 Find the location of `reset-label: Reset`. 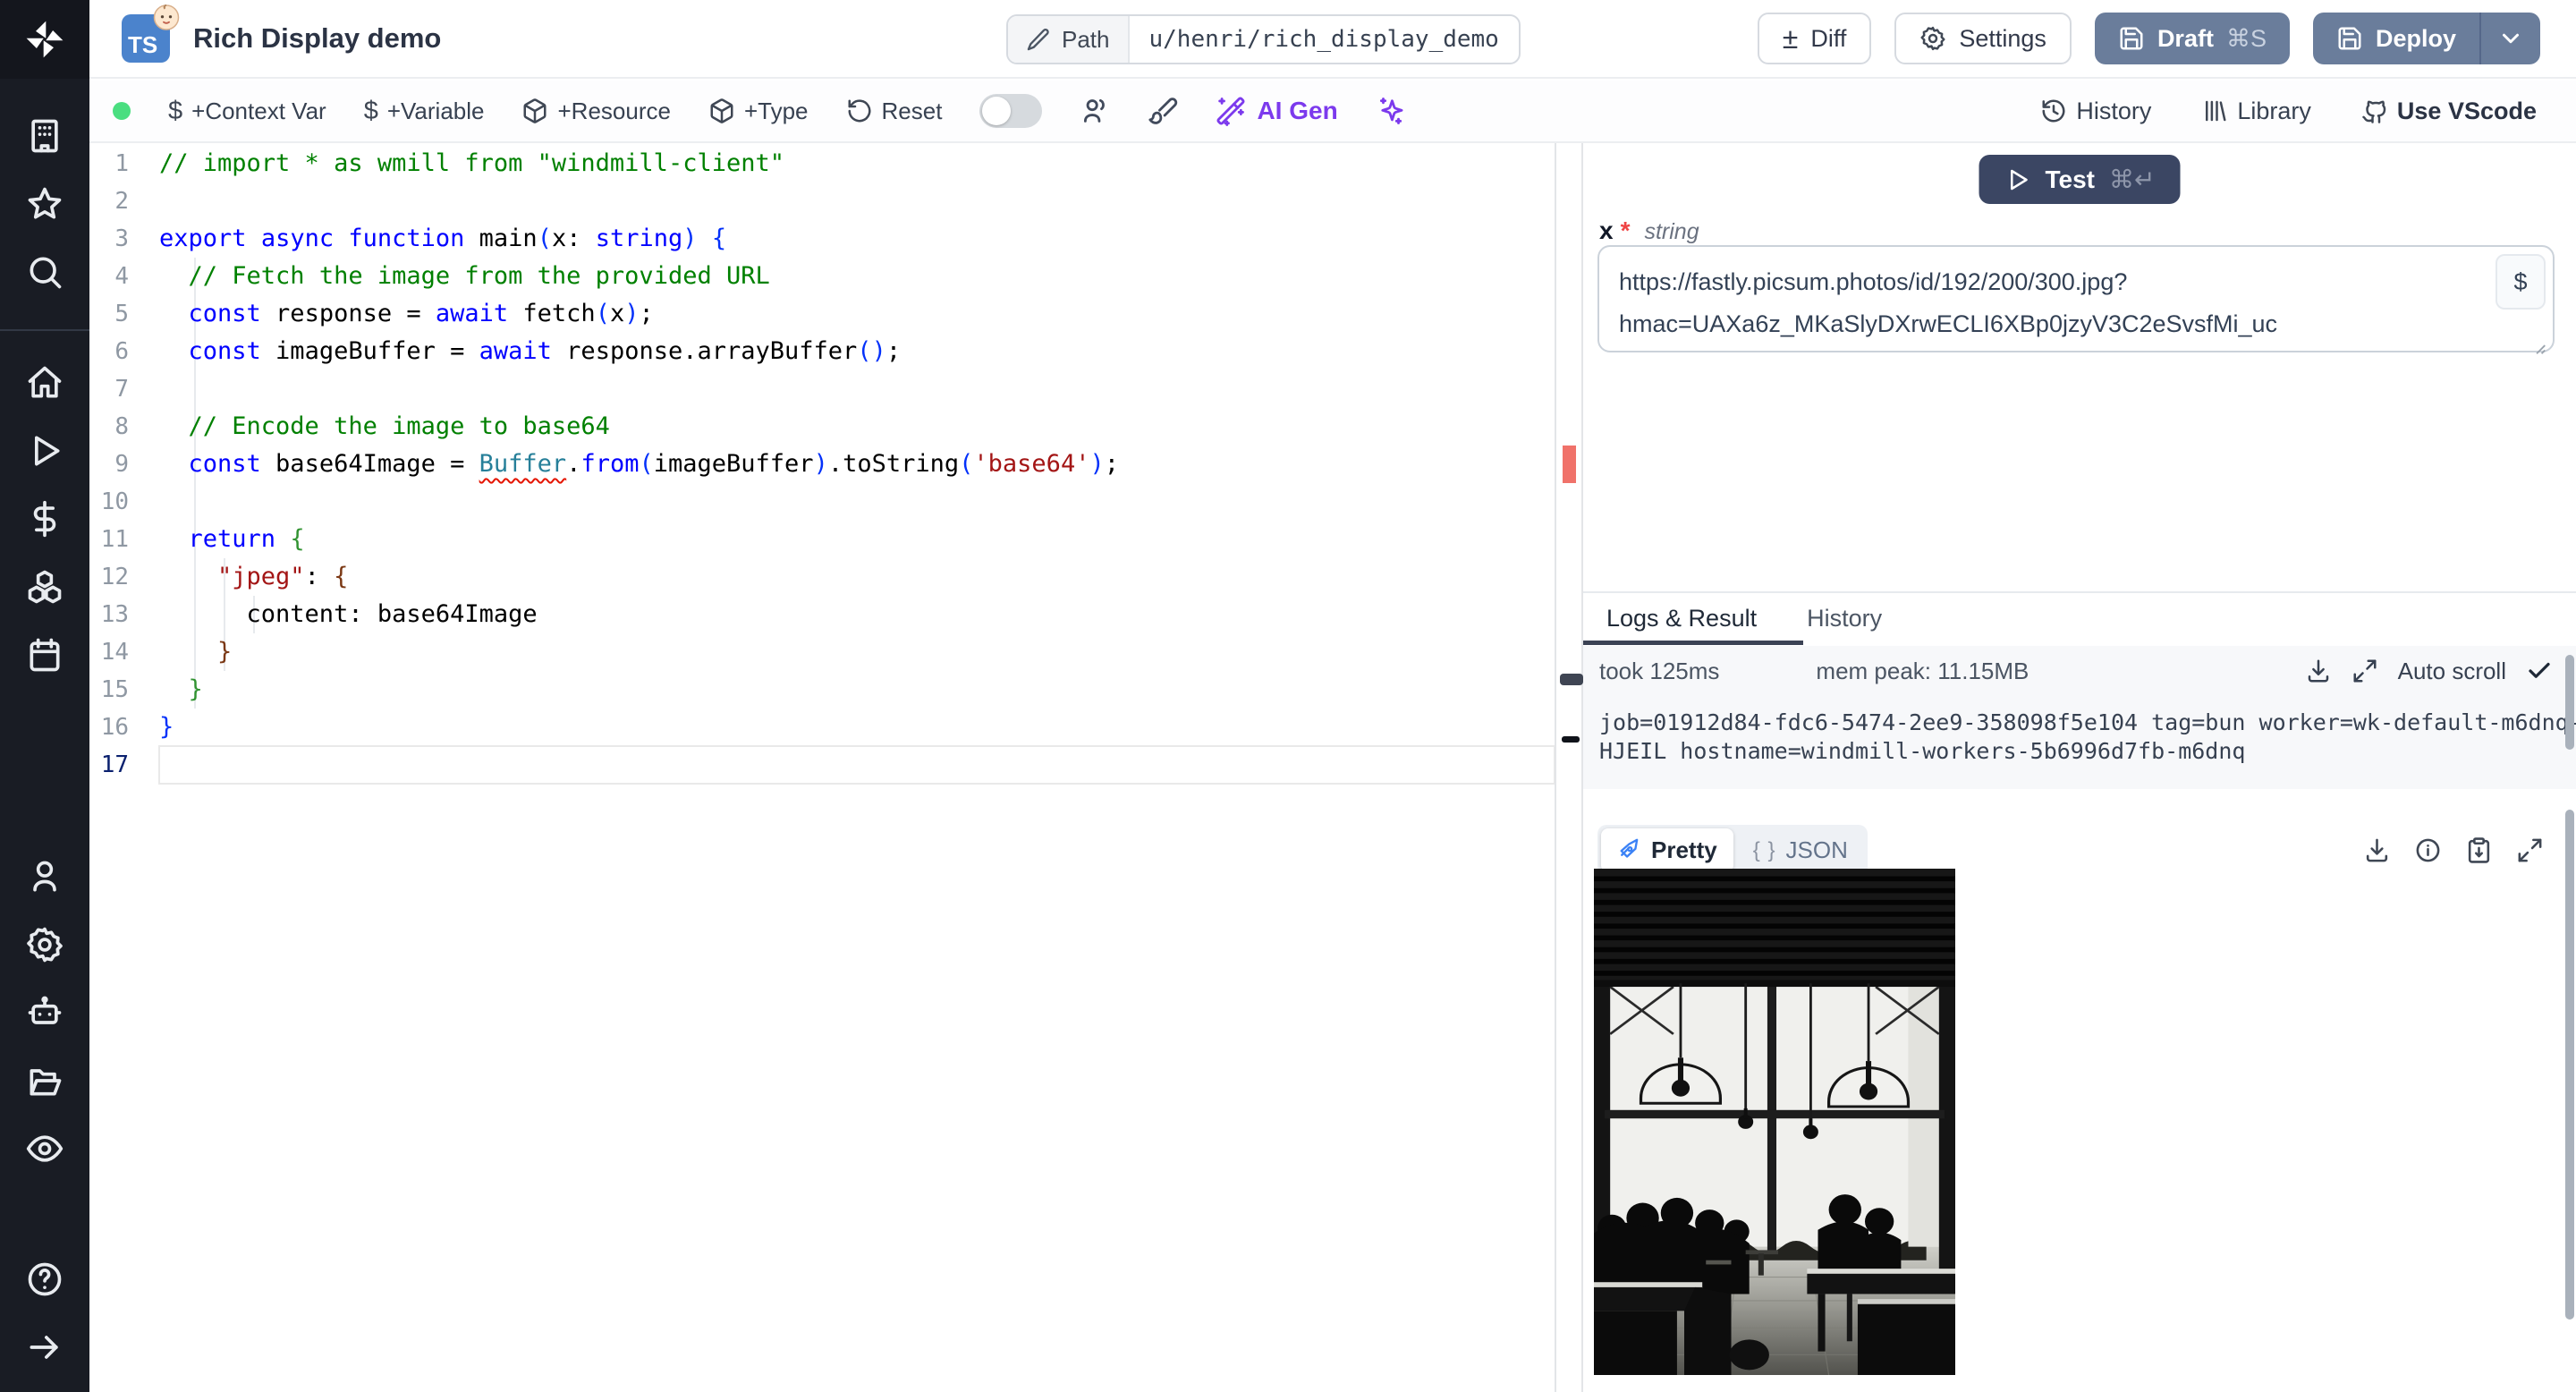

reset-label: Reset is located at coordinates (912, 110).